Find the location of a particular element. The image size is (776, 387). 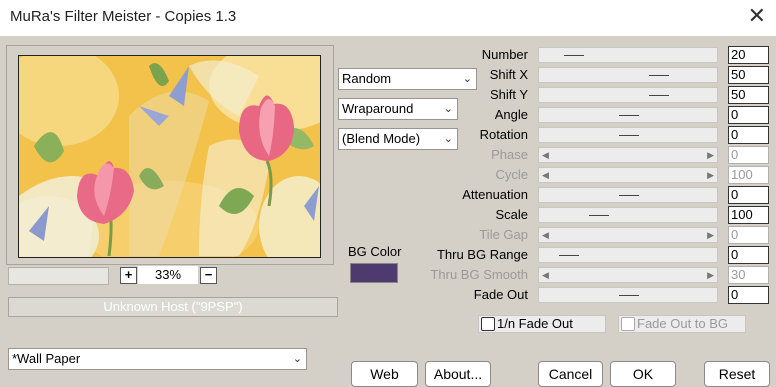

param-value-field: 20 is located at coordinates (748, 55).